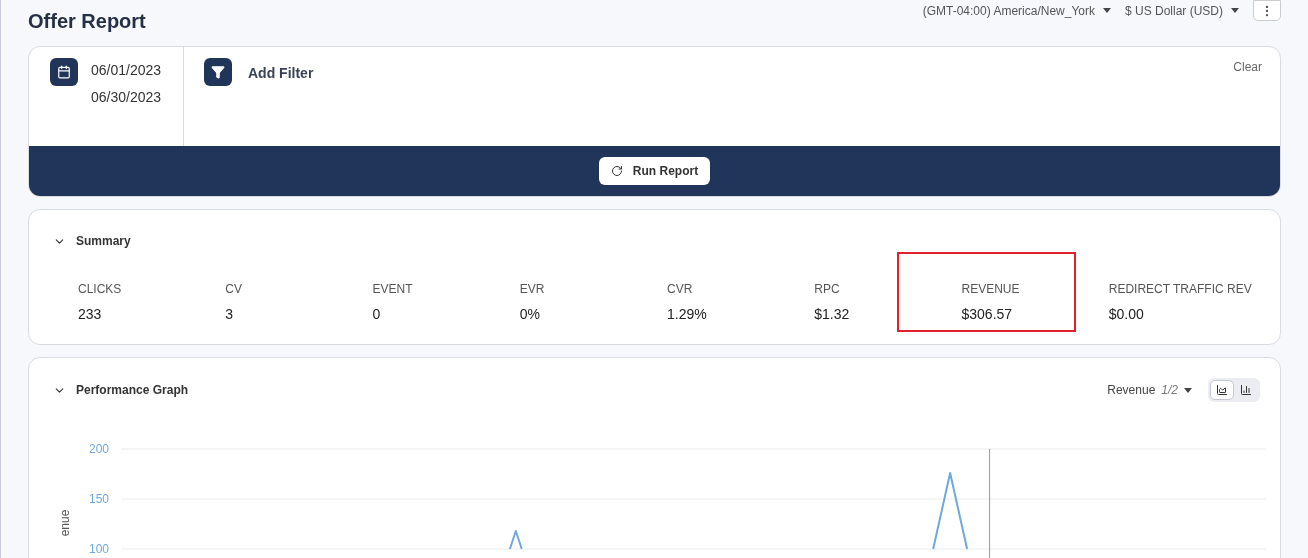 The image size is (1308, 558). What do you see at coordinates (92, 241) in the screenshot?
I see `summary-toggle: Summary` at bounding box center [92, 241].